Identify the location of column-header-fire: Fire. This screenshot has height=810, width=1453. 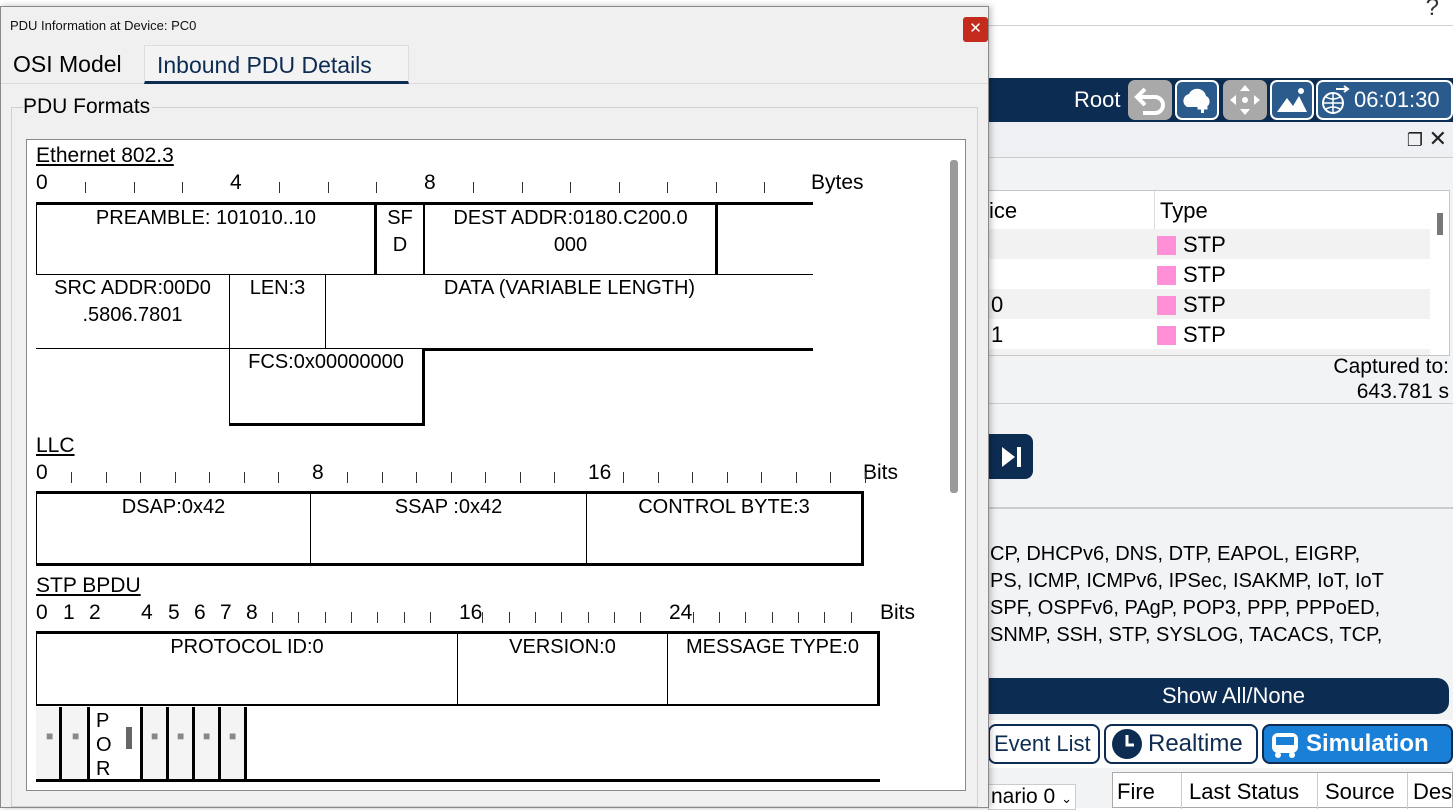
(1136, 792).